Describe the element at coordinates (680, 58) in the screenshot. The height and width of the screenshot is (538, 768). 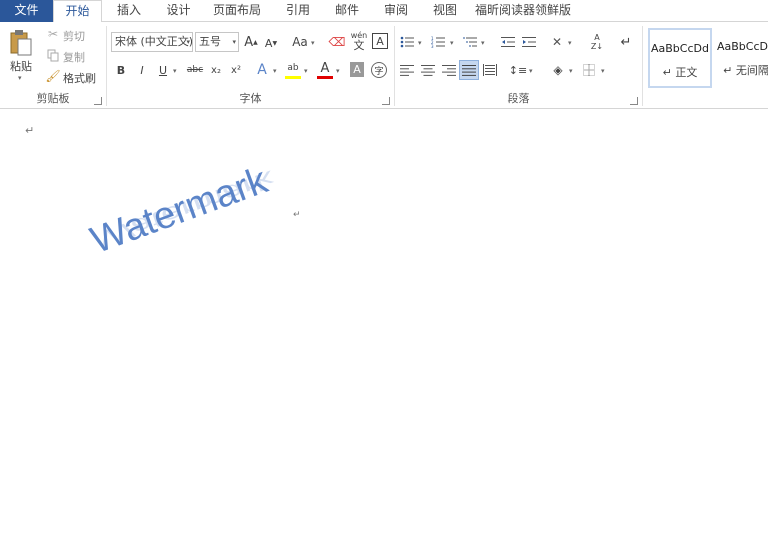
I see `style-normal: AaBbCcDd ↵ 正文` at that location.